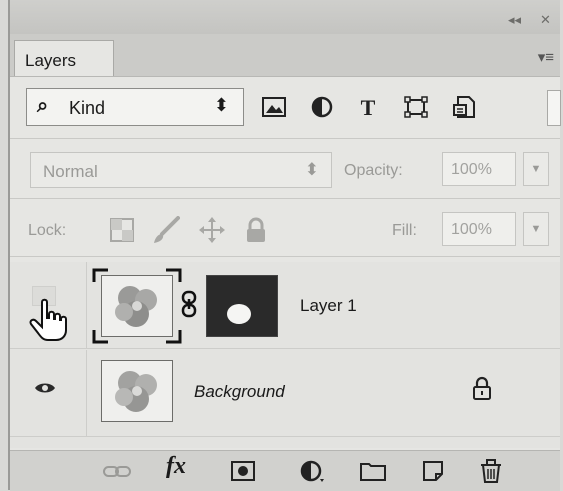 The height and width of the screenshot is (491, 563). Describe the element at coordinates (479, 229) in the screenshot. I see `fill-field: 100%` at that location.